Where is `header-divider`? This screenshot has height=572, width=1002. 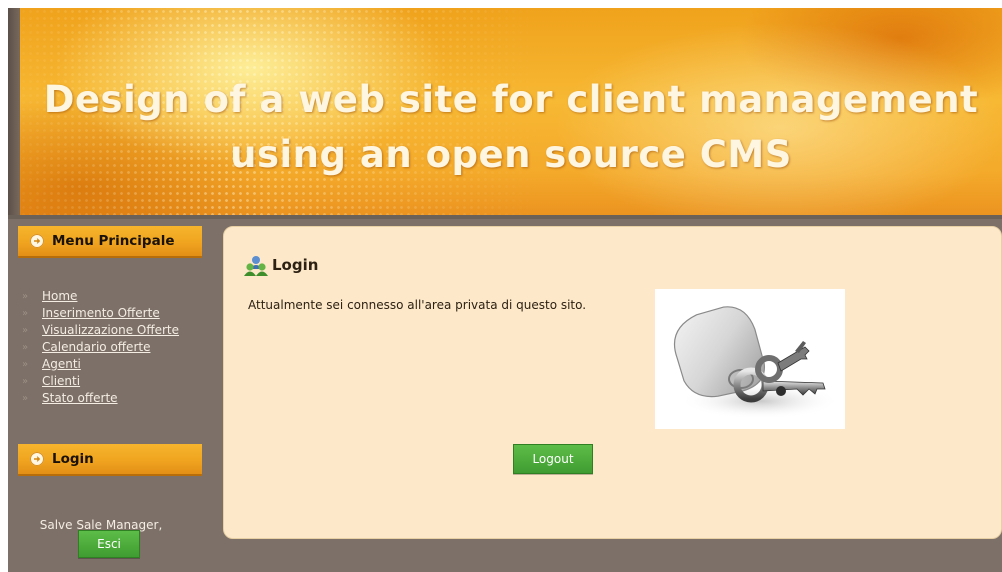
header-divider is located at coordinates (505, 217).